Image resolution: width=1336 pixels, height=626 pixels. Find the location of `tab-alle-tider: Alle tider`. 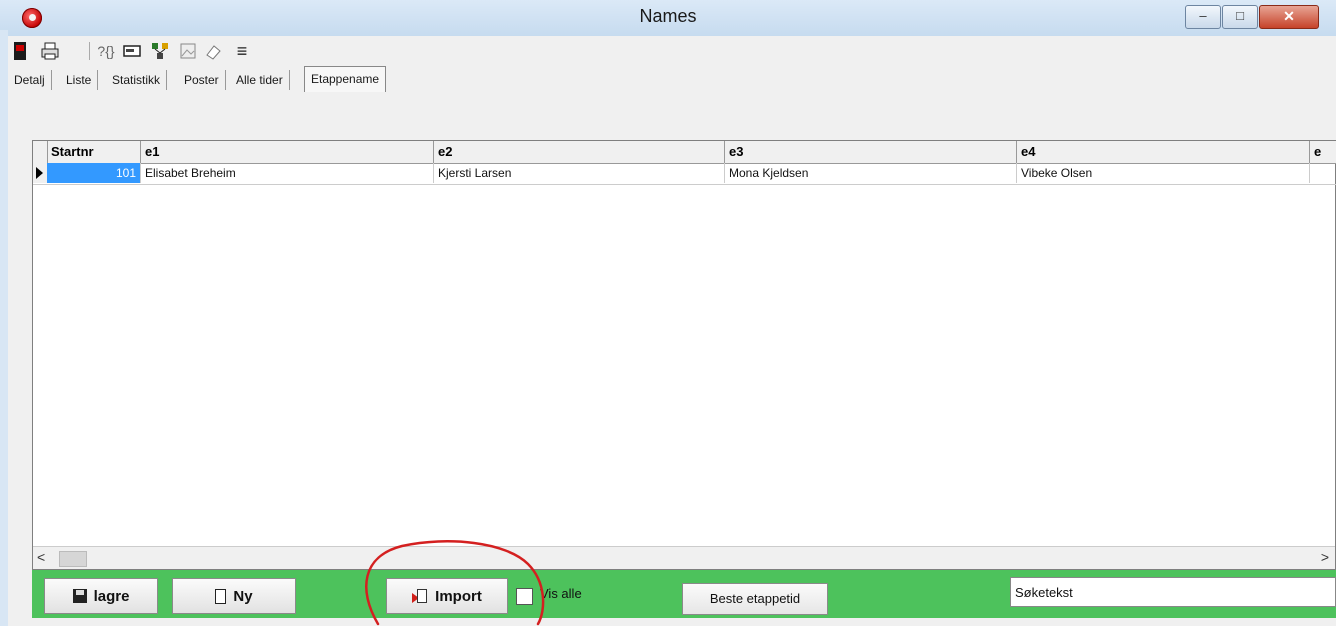

tab-alle-tider: Alle tider is located at coordinates (260, 80).